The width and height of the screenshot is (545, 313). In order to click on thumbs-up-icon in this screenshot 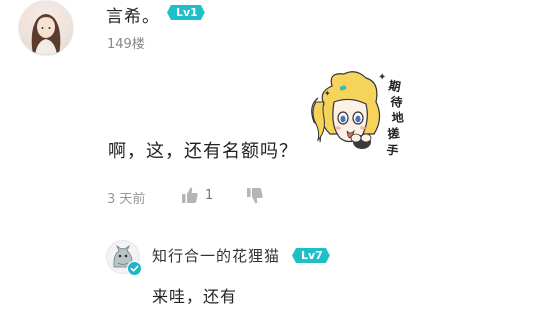, I will do `click(190, 195)`.